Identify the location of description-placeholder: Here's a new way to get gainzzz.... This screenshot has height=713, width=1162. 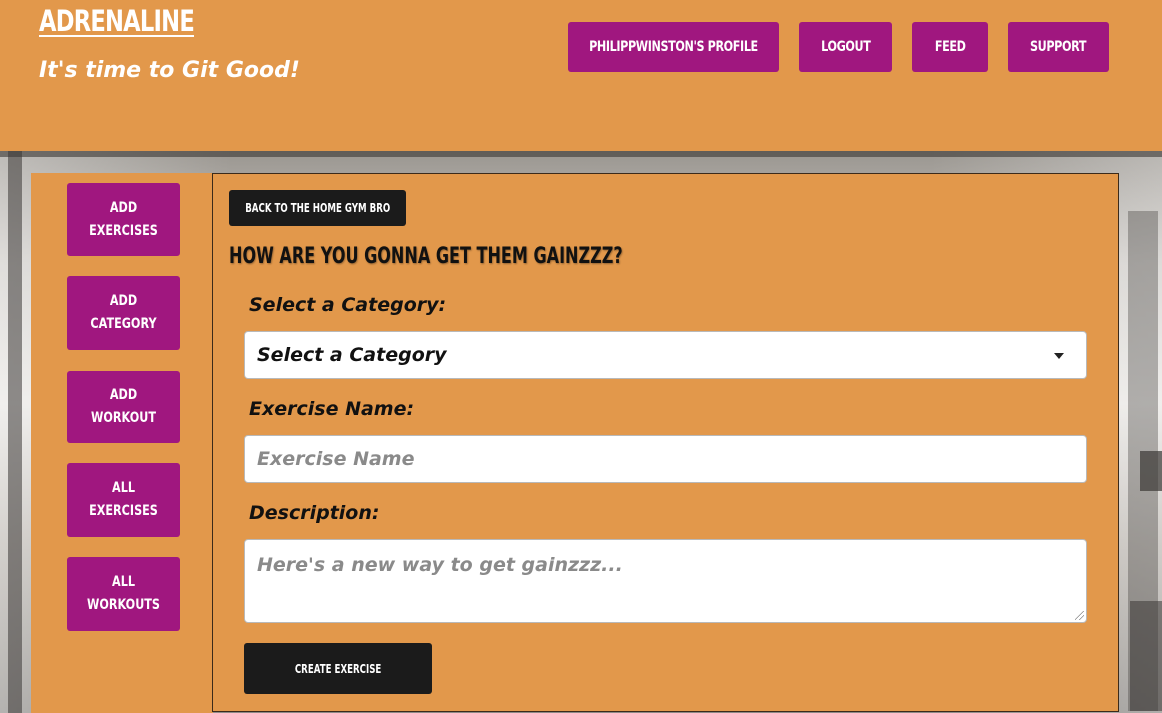
(440, 565).